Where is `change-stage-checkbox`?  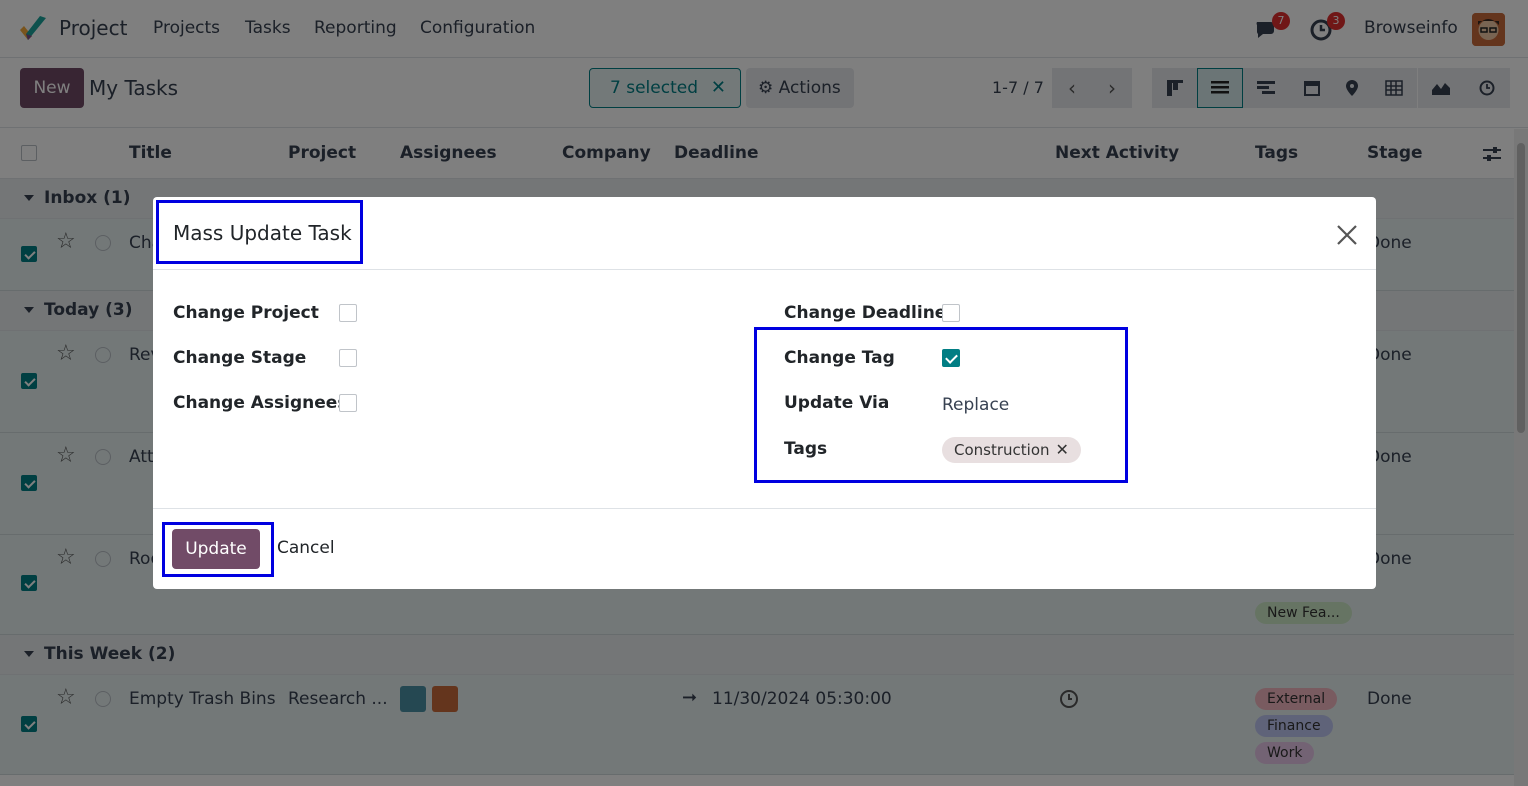 change-stage-checkbox is located at coordinates (348, 358).